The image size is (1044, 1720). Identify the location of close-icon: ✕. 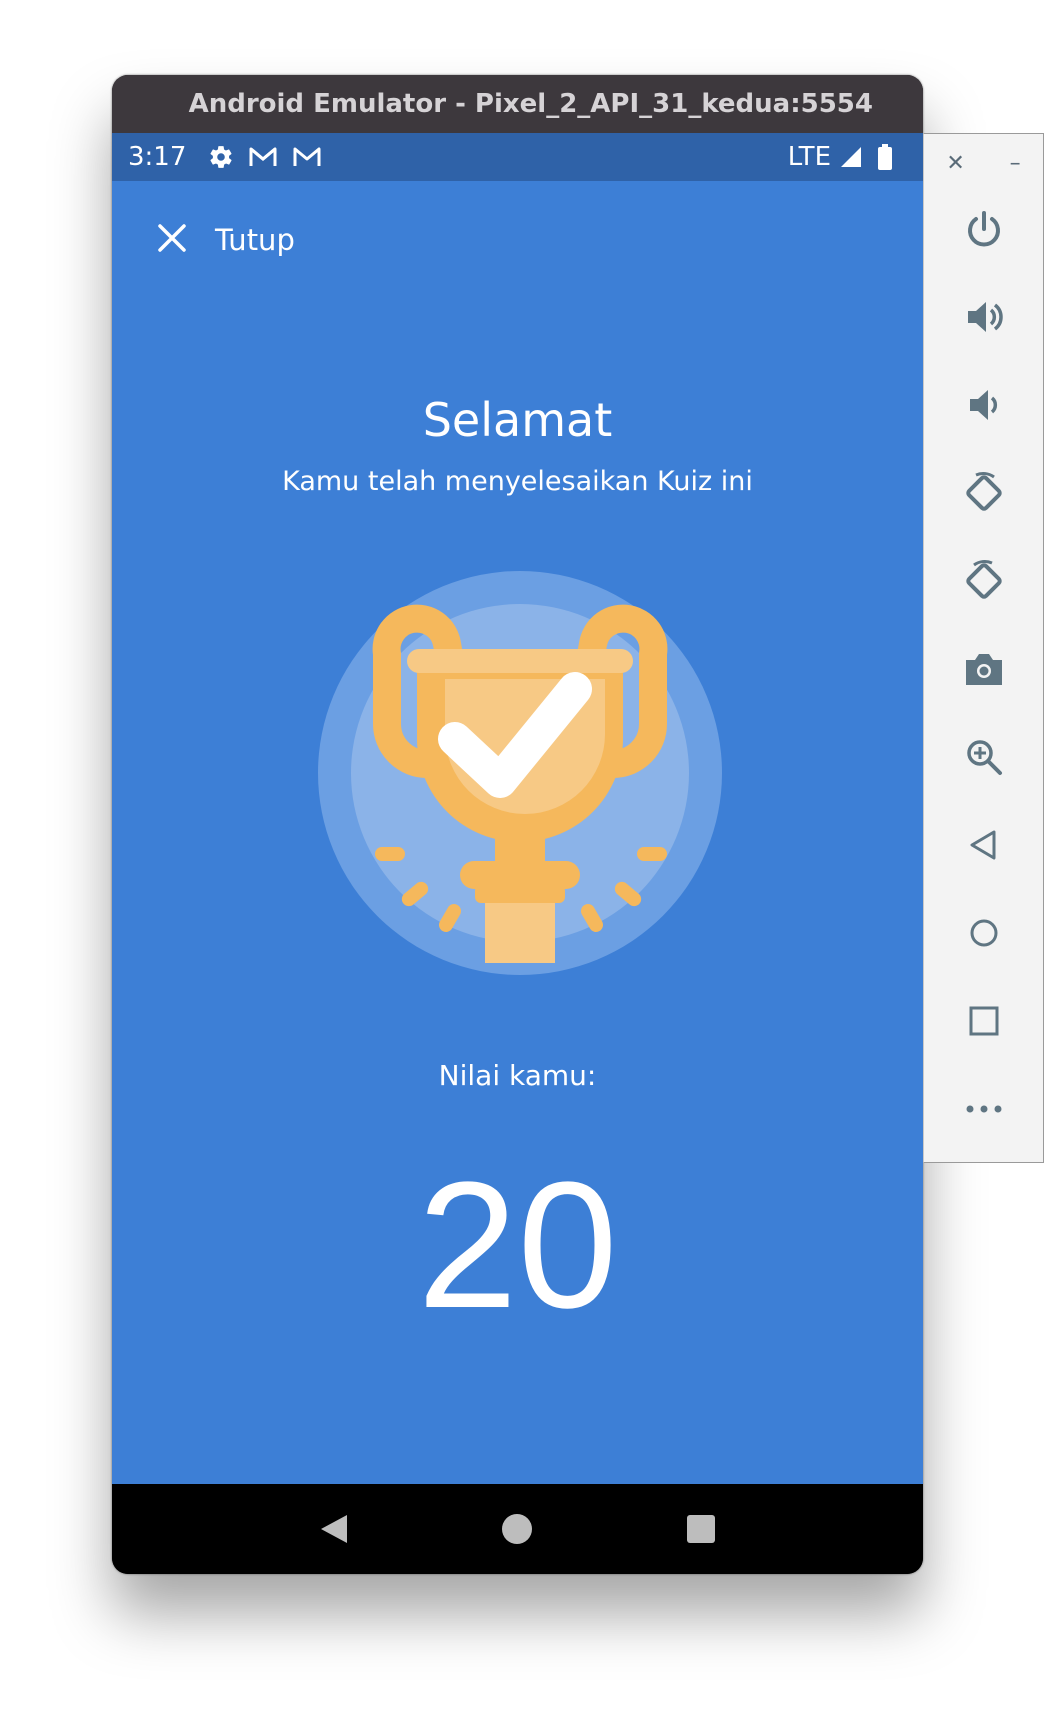
(955, 163).